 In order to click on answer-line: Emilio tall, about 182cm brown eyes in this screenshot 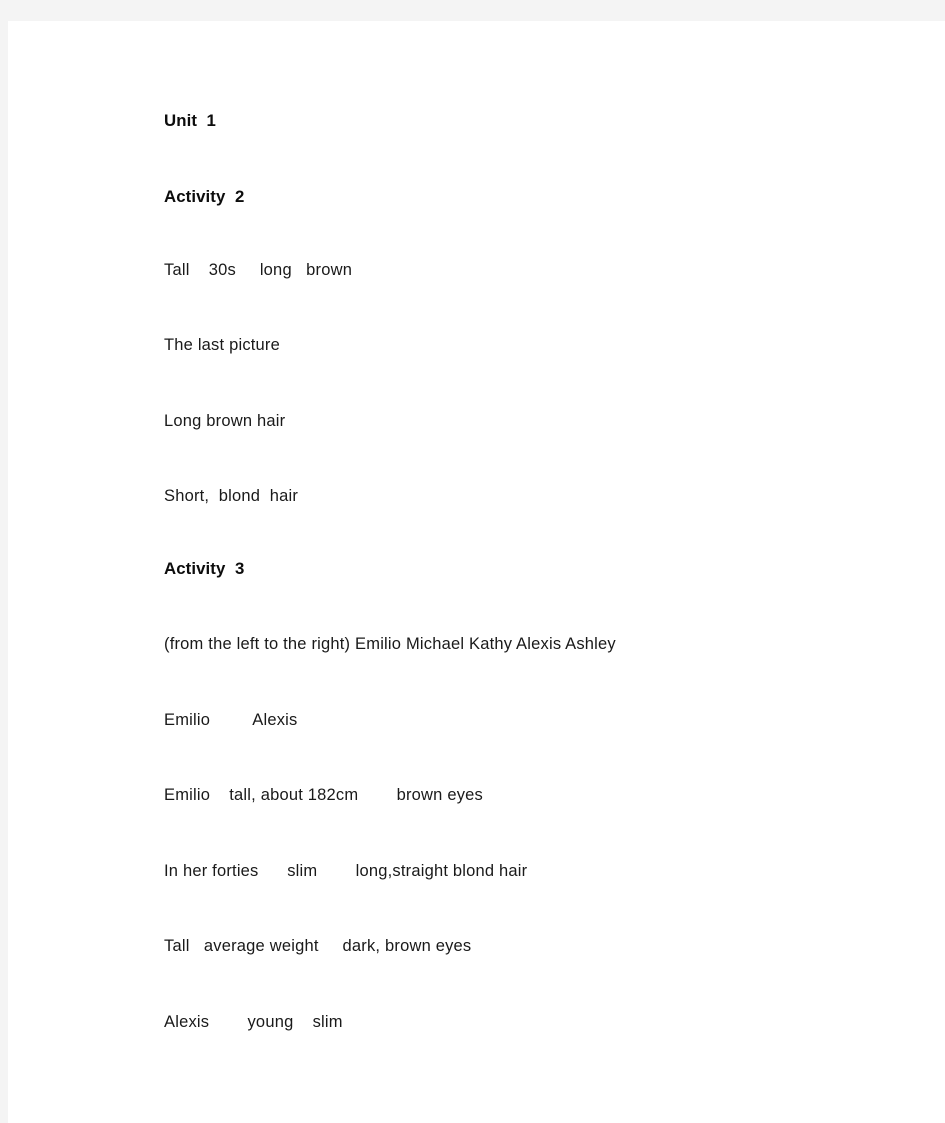, I will do `click(323, 795)`.